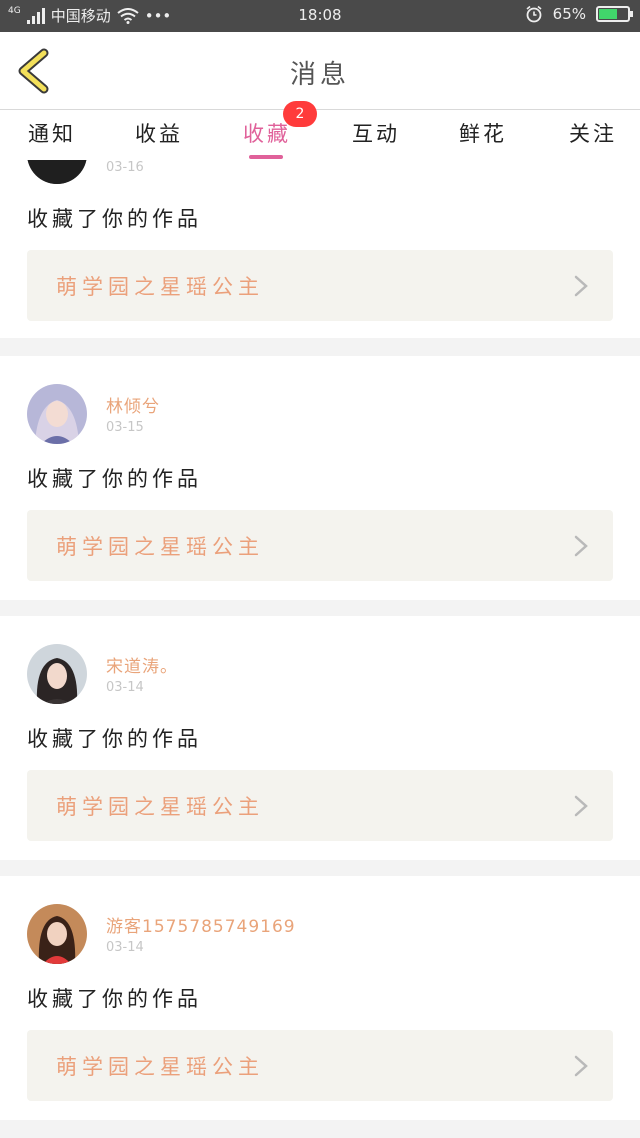 This screenshot has width=640, height=1138. I want to click on message-date: 03-16, so click(125, 167).